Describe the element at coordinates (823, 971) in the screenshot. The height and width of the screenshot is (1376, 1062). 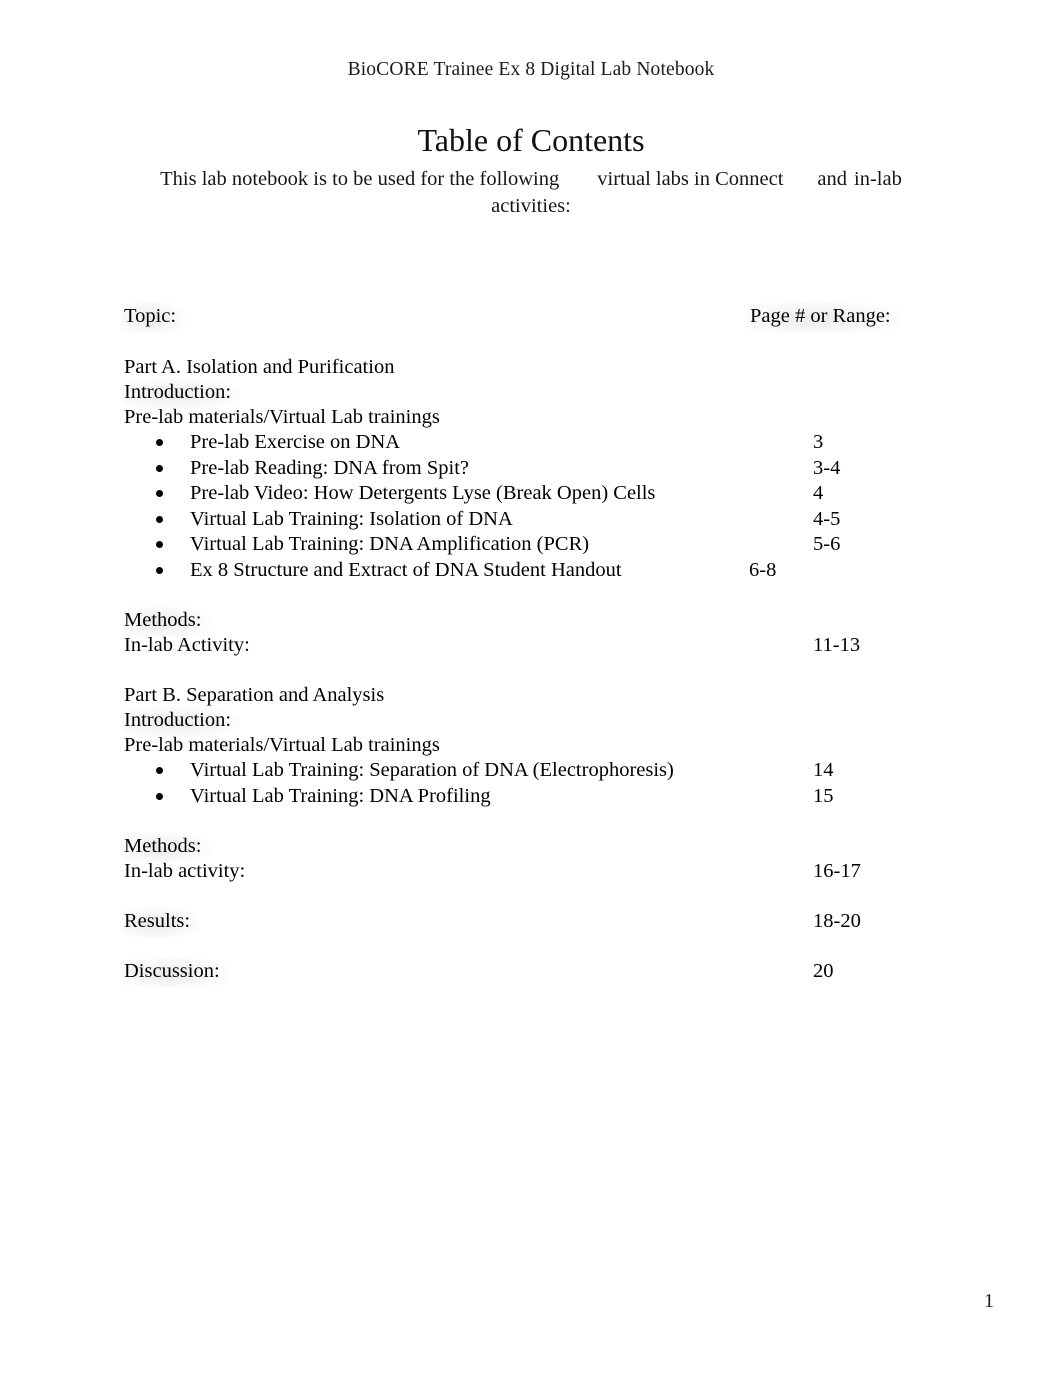
I see `discussion-pages: 20` at that location.